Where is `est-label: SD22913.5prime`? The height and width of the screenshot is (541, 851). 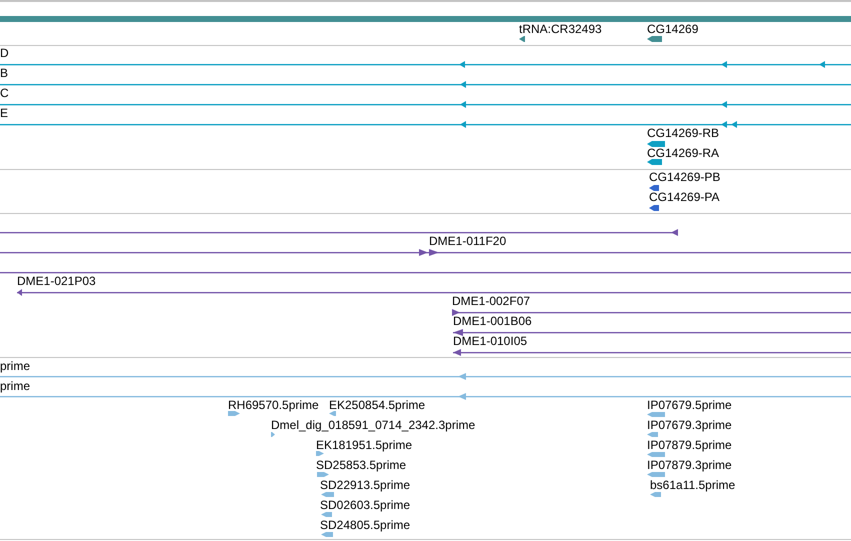
est-label: SD22913.5prime is located at coordinates (365, 485).